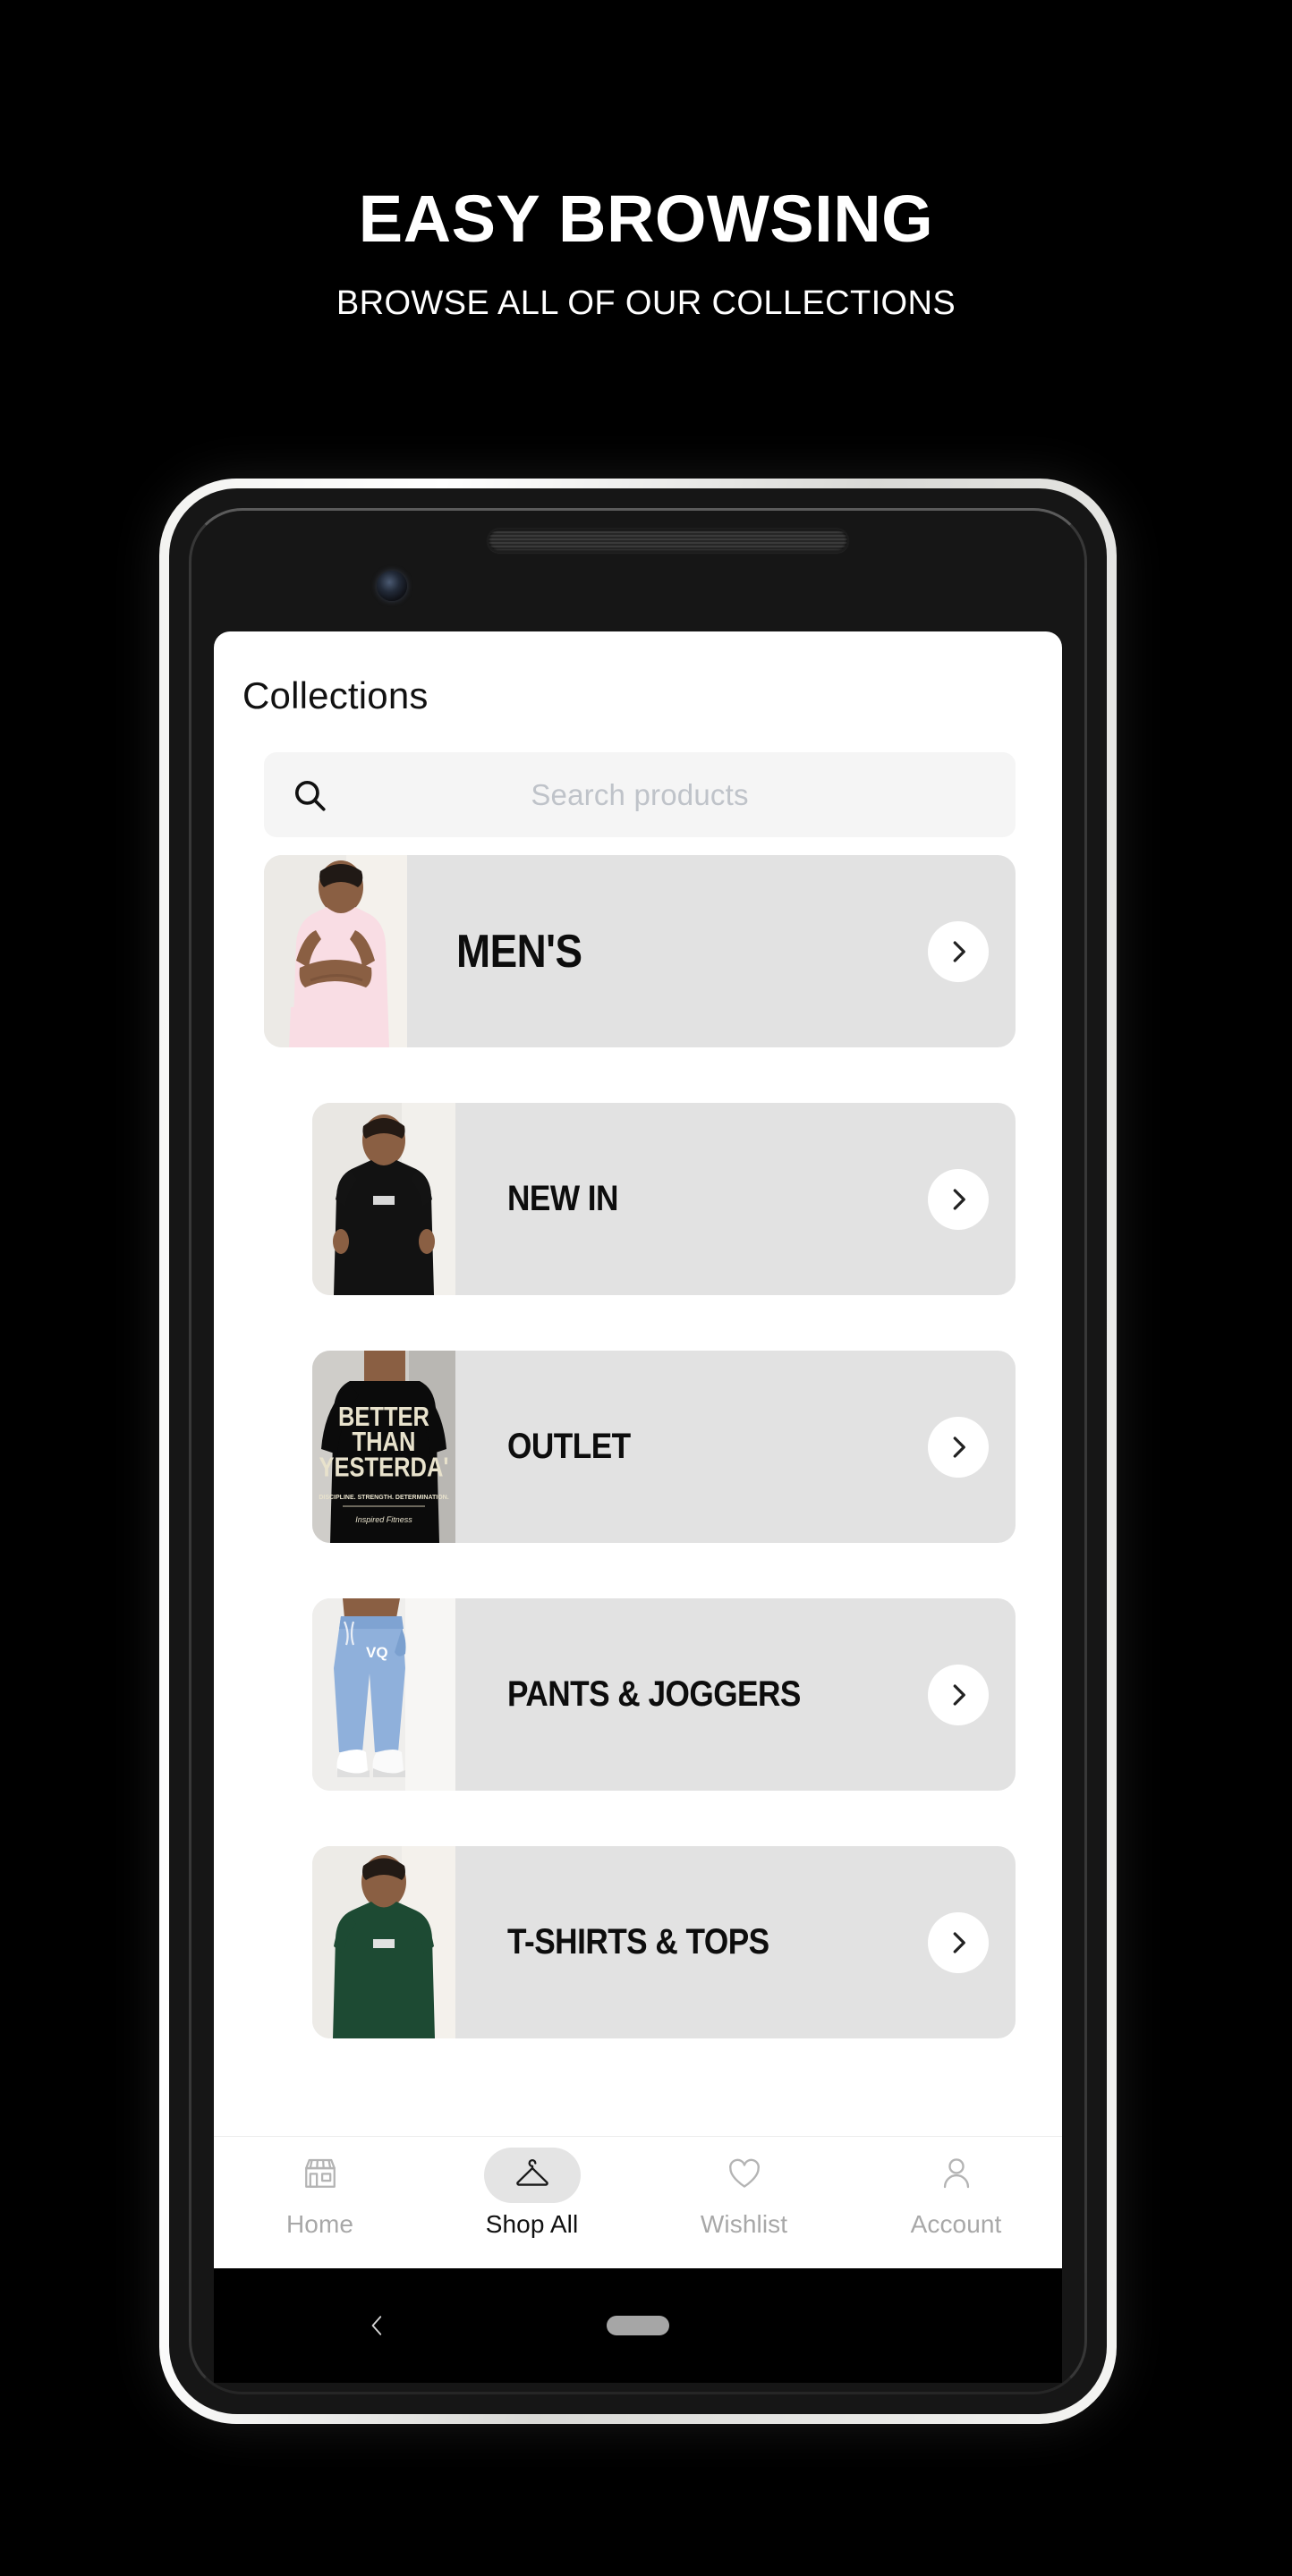 The height and width of the screenshot is (2576, 1292). I want to click on search-input-placeholder: Search products, so click(640, 795).